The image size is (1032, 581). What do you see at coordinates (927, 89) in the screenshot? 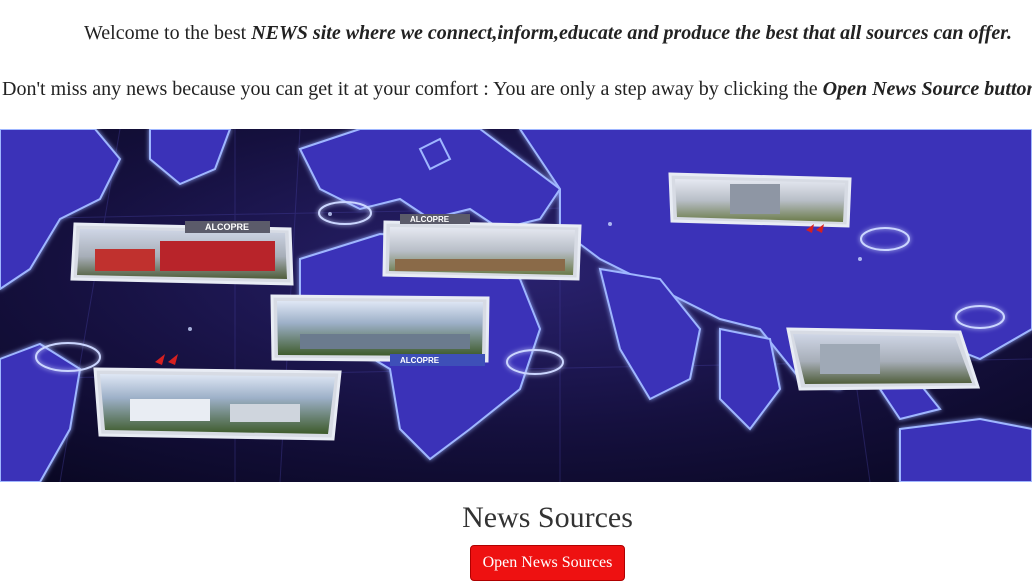
I see `promo-emphasis: Open News Source button` at bounding box center [927, 89].